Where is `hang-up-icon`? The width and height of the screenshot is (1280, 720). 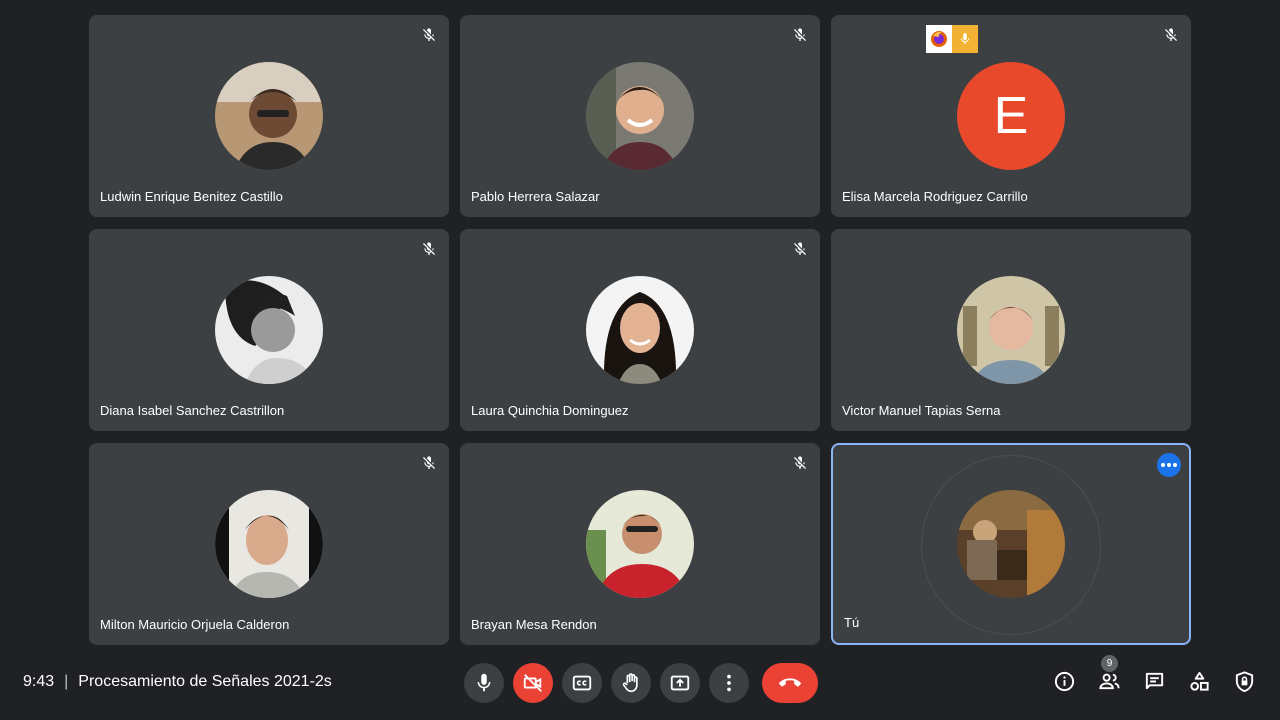
hang-up-icon is located at coordinates (790, 682).